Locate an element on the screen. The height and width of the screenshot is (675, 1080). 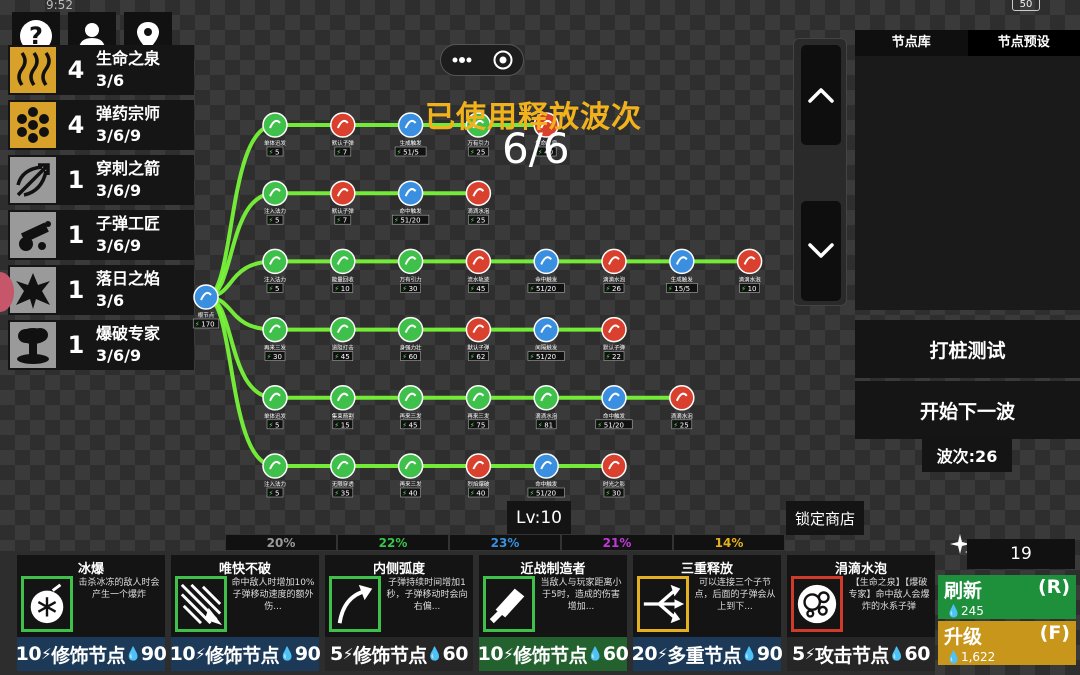
gem-count: 19 is located at coordinates (1021, 554).